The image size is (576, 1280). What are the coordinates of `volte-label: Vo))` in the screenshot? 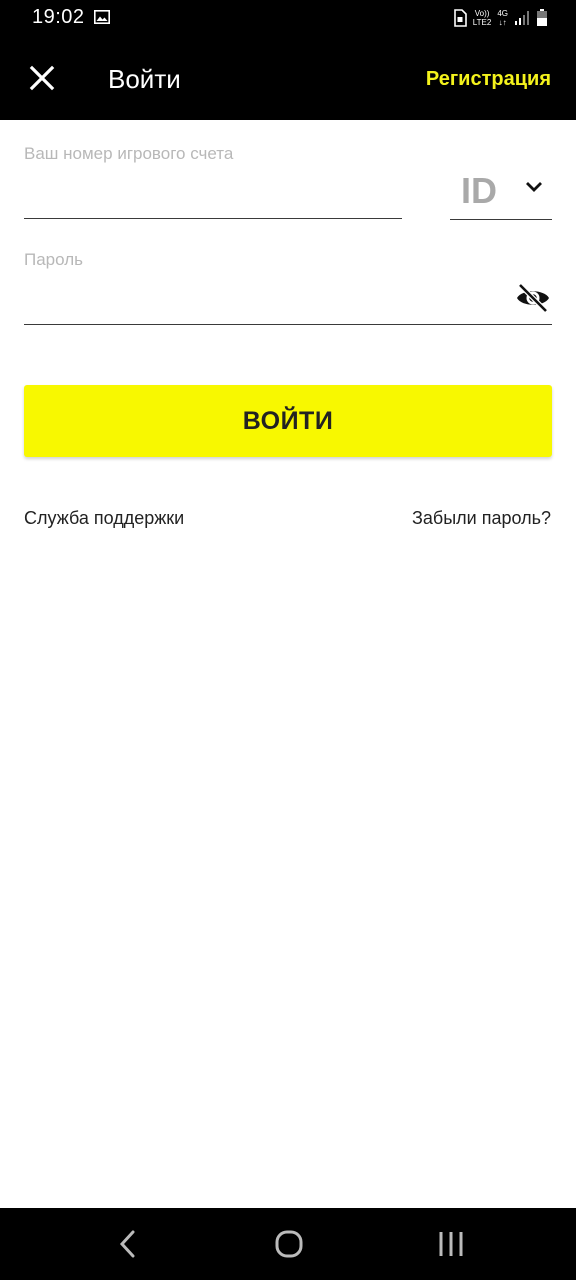 It's located at (482, 13).